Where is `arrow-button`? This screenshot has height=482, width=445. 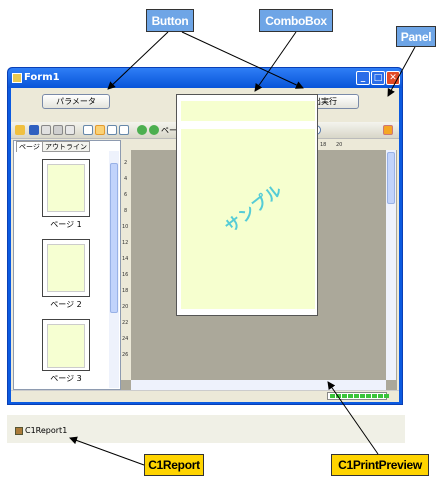 arrow-button is located at coordinates (138, 60).